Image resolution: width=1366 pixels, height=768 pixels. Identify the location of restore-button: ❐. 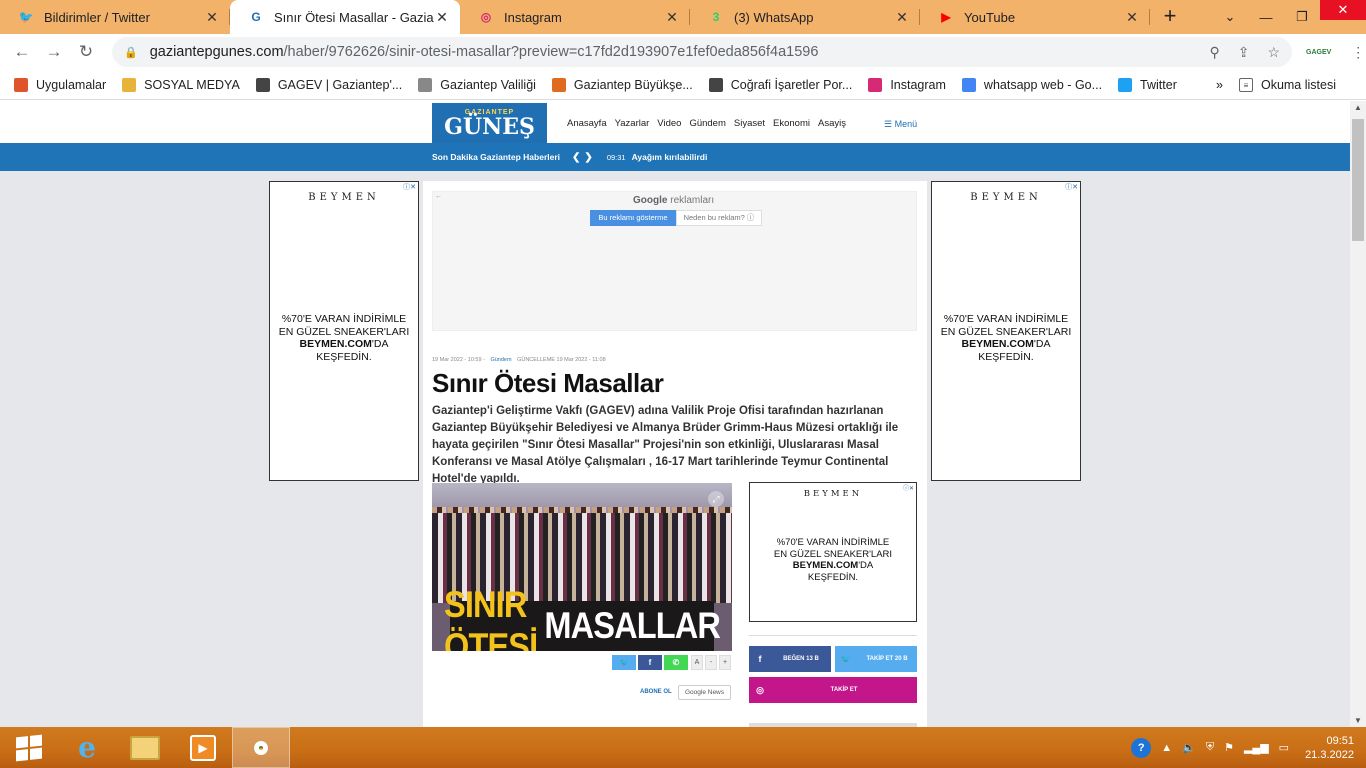
(1302, 17).